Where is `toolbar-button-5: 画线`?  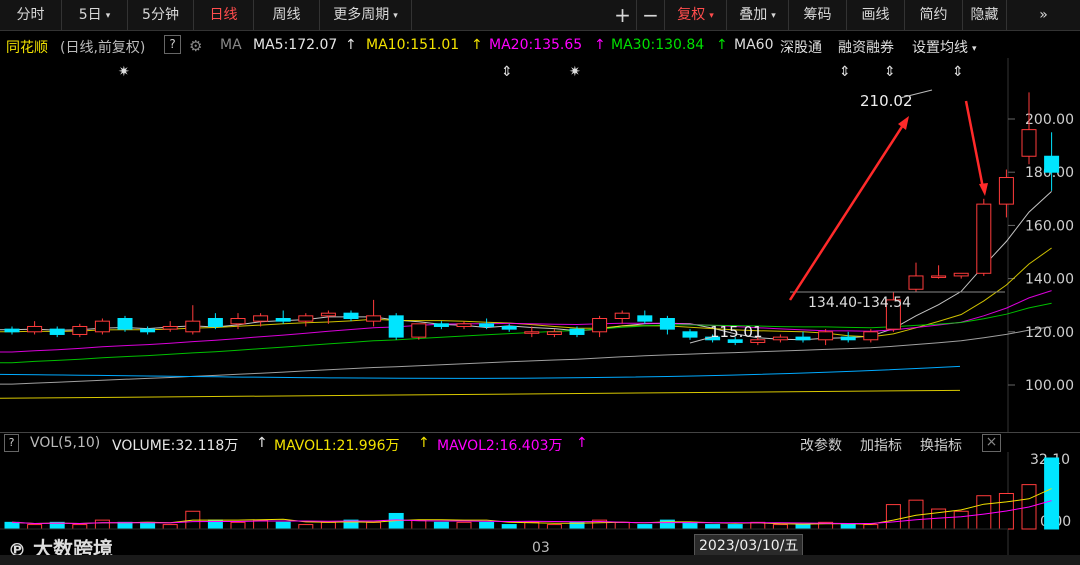
toolbar-button-5: 画线 is located at coordinates (876, 15).